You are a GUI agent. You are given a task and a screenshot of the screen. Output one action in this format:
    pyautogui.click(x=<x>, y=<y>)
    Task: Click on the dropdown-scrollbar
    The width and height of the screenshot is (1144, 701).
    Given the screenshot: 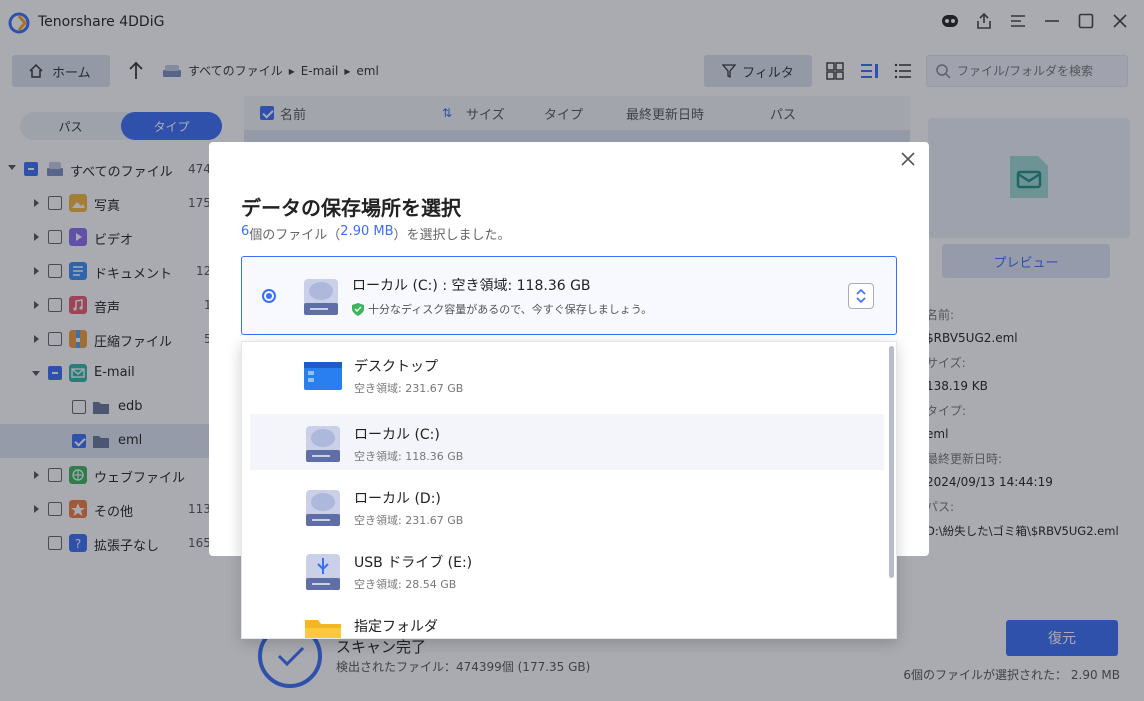 What is the action you would take?
    pyautogui.click(x=891, y=462)
    